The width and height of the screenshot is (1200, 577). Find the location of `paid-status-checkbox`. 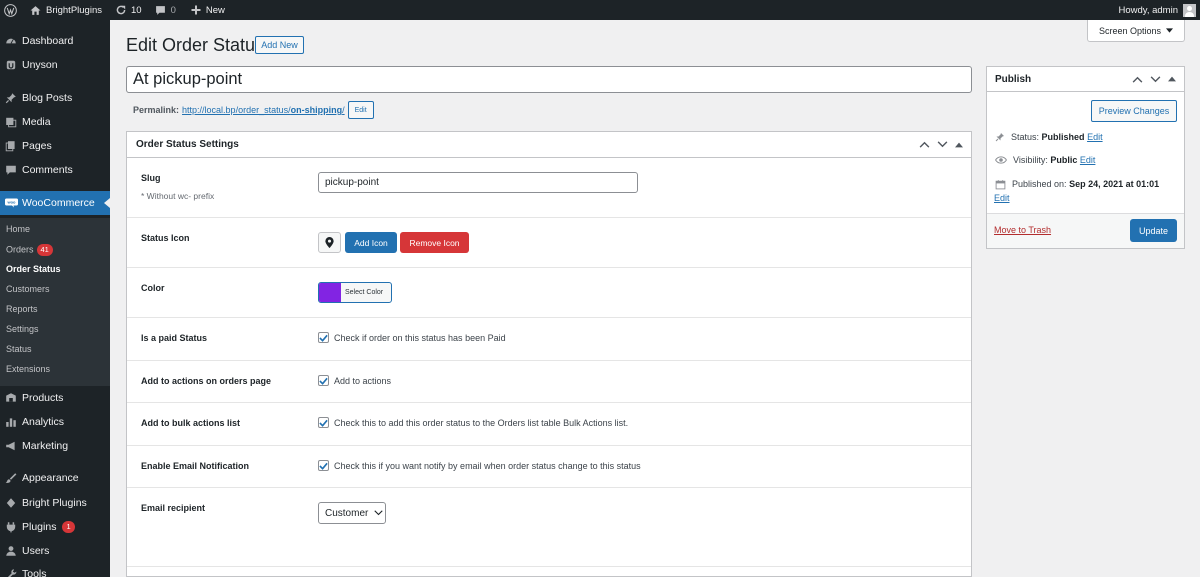

paid-status-checkbox is located at coordinates (323, 337).